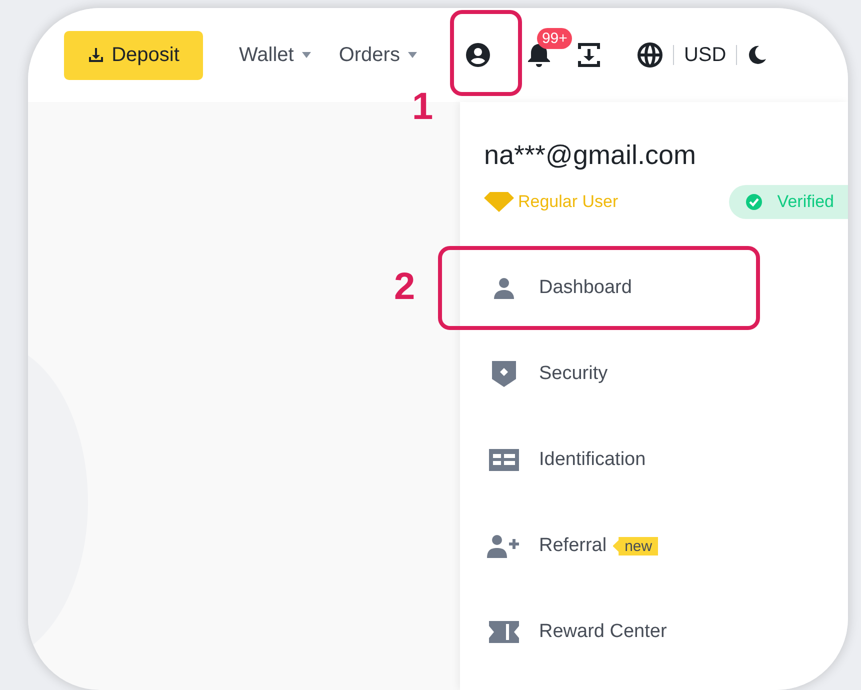 This screenshot has height=690, width=861. Describe the element at coordinates (405, 287) in the screenshot. I see `step-number: 2` at that location.